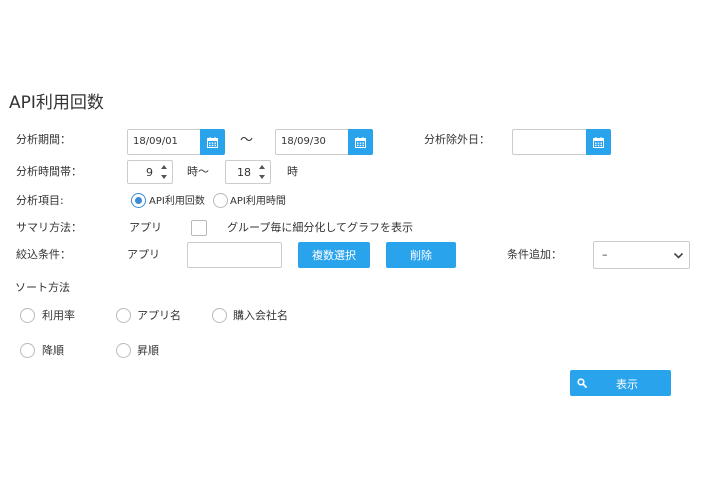 The width and height of the screenshot is (712, 480). Describe the element at coordinates (138, 200) in the screenshot. I see `radio-api-count` at that location.